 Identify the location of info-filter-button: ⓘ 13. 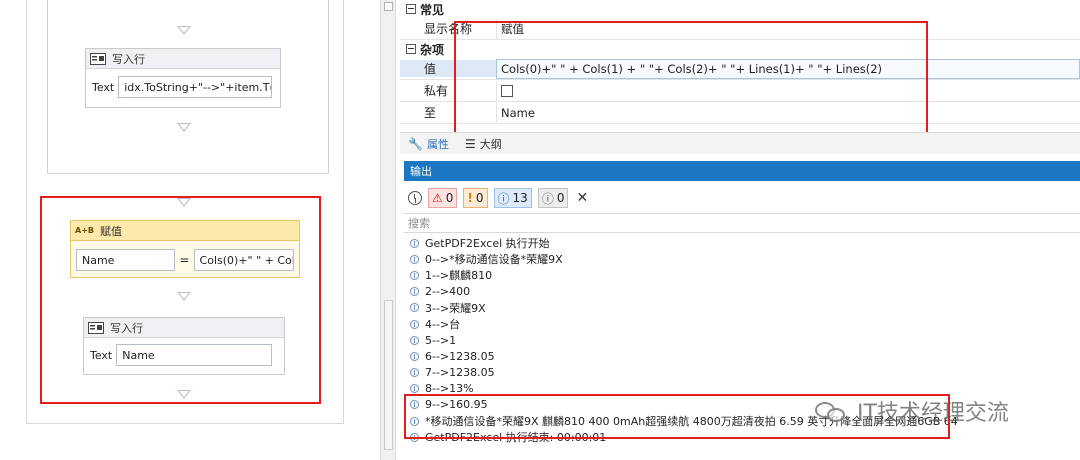
(512, 198).